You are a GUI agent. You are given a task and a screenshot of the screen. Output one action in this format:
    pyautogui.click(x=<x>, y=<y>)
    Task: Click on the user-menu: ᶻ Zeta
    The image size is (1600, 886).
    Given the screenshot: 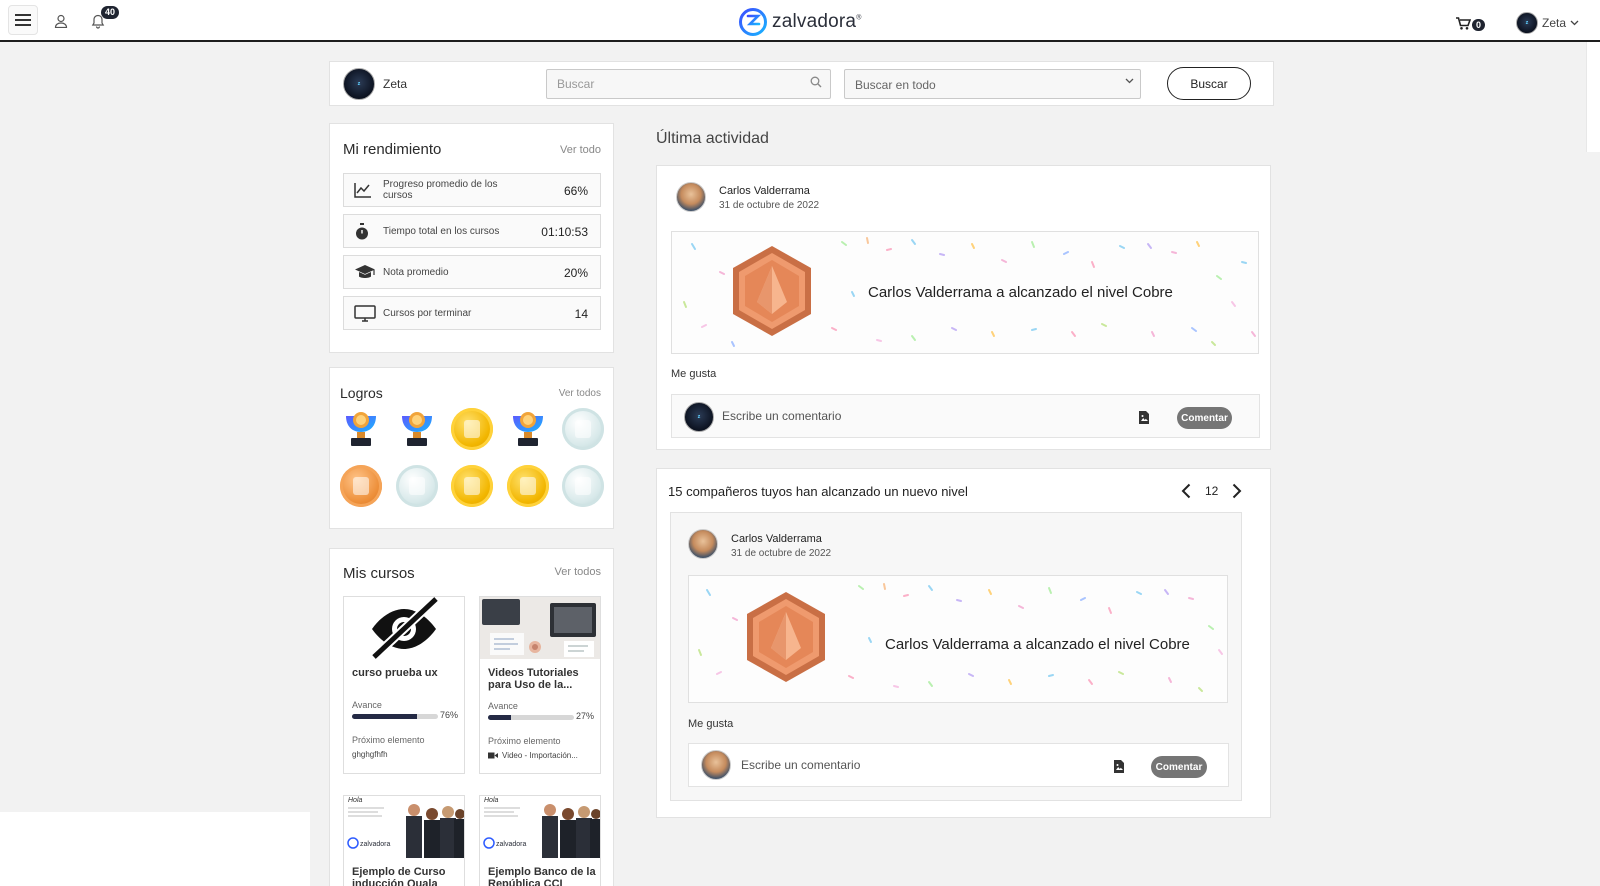 What is the action you would take?
    pyautogui.click(x=1547, y=23)
    